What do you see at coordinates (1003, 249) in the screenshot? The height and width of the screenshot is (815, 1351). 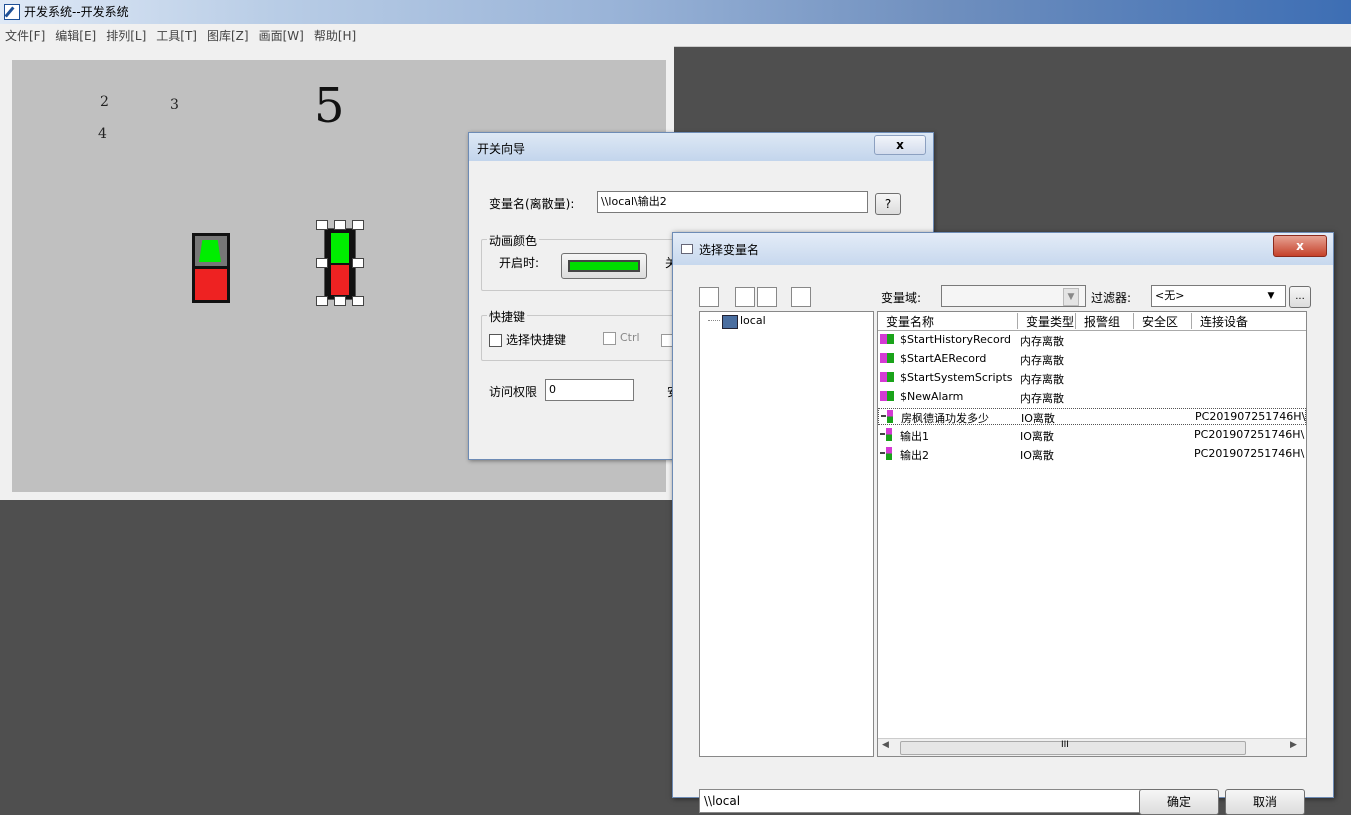 I see `select-dialog-title-bar: 选择变量名 x` at bounding box center [1003, 249].